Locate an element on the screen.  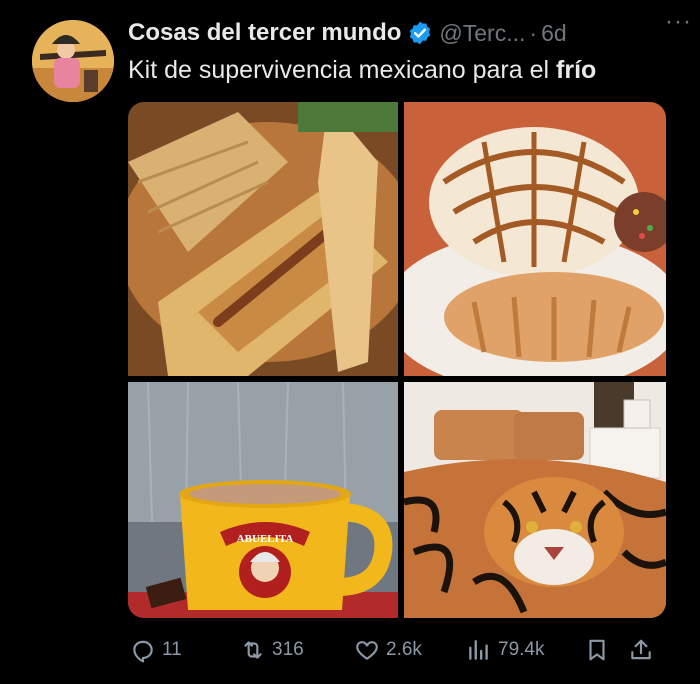
avatar is located at coordinates (73, 61).